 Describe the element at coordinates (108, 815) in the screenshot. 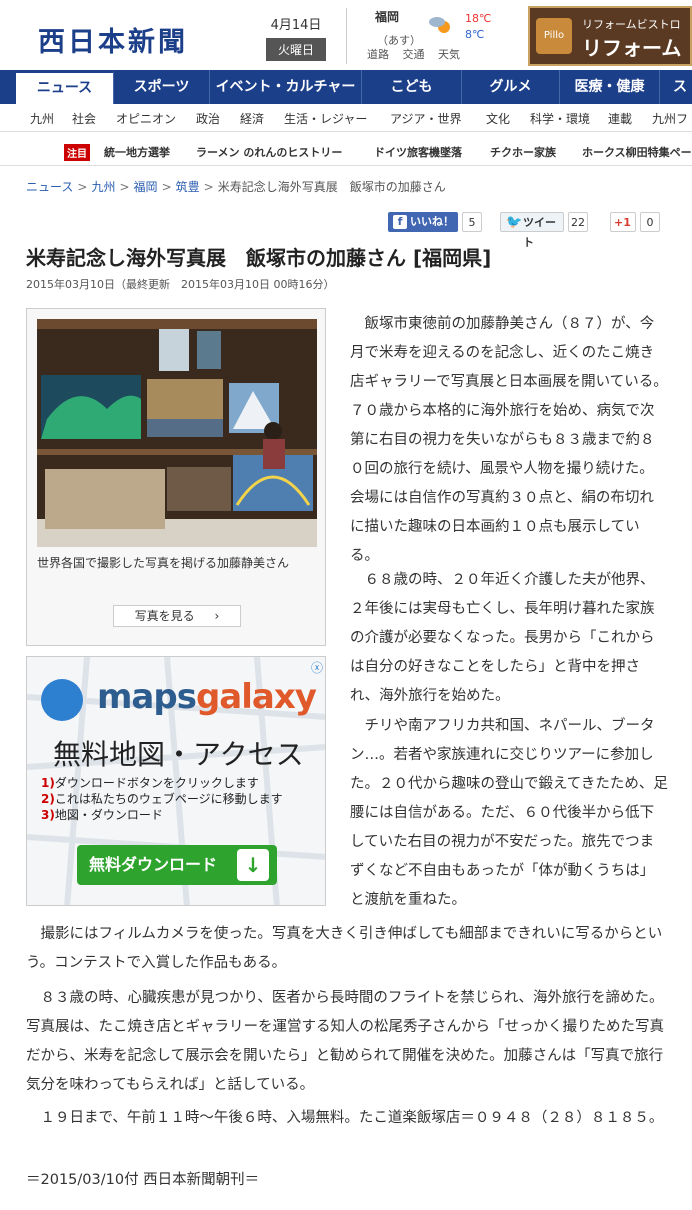

I see `ad-step-text: 地図・ダウンロード` at that location.